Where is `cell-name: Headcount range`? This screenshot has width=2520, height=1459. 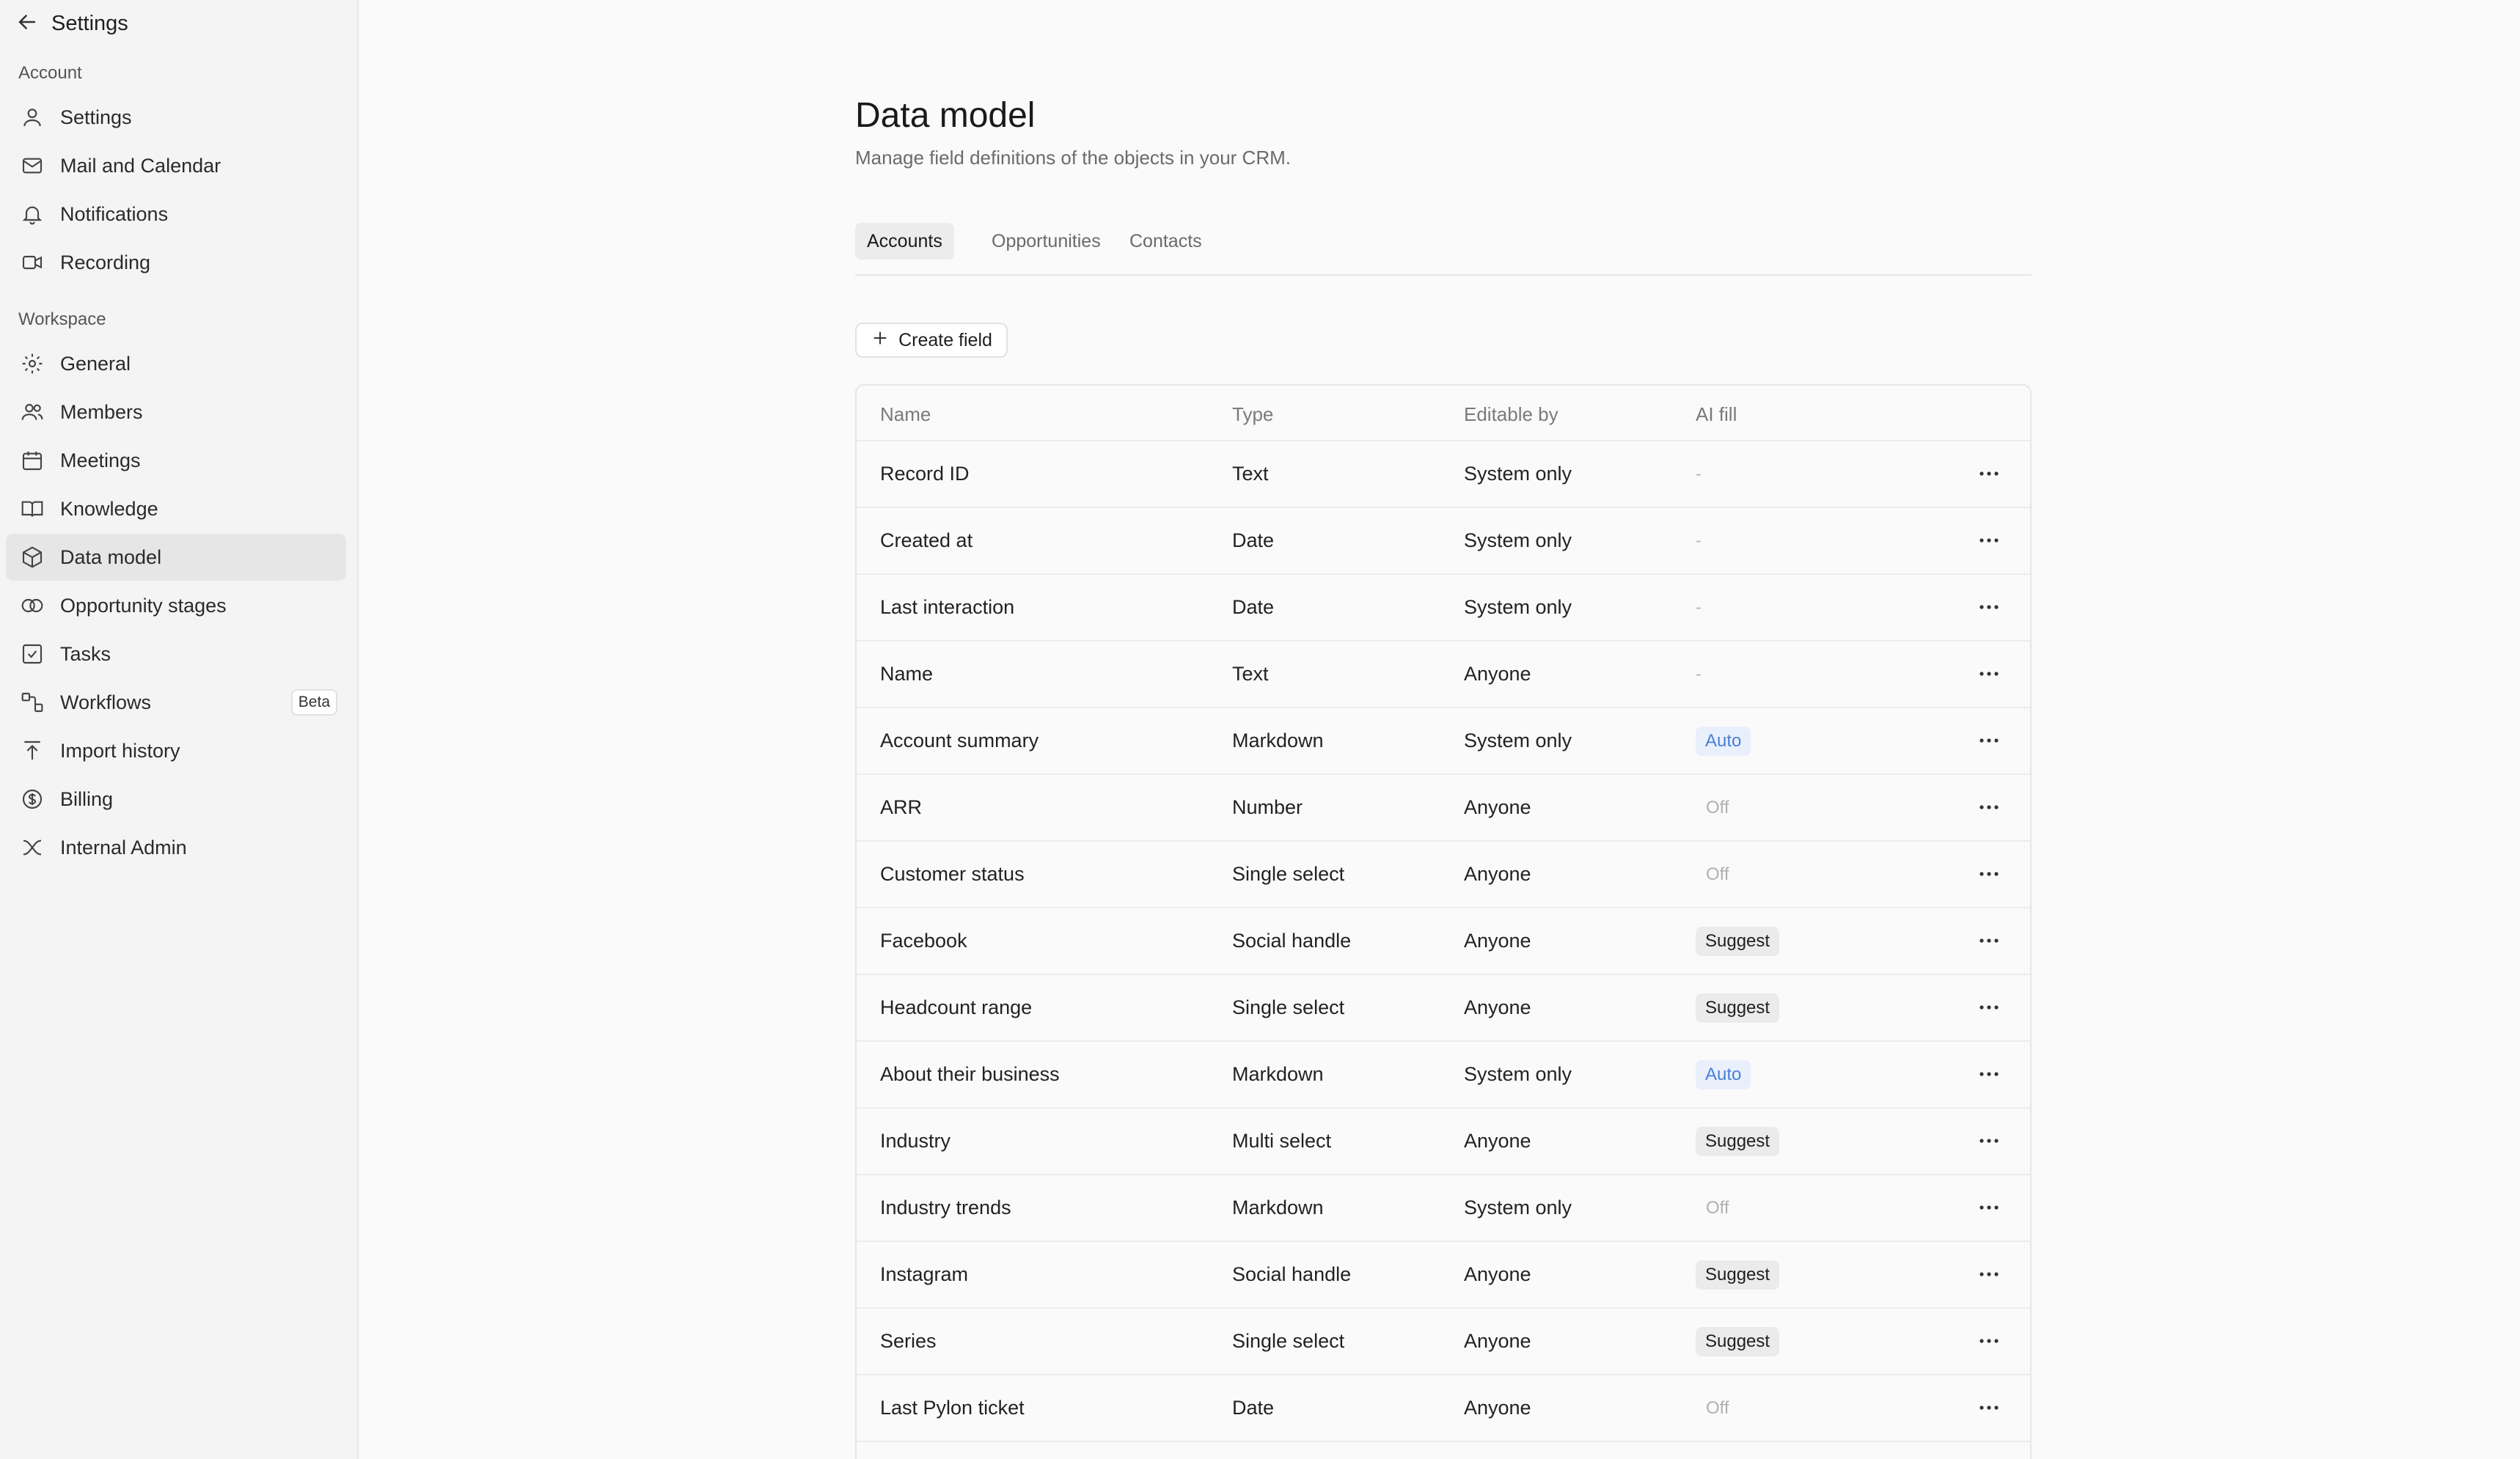 cell-name: Headcount range is located at coordinates (956, 1007).